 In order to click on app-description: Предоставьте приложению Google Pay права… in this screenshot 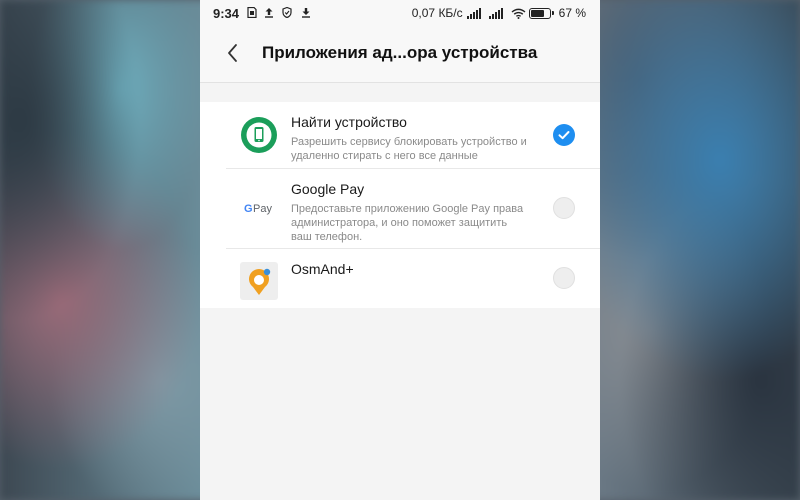, I will do `click(407, 223)`.